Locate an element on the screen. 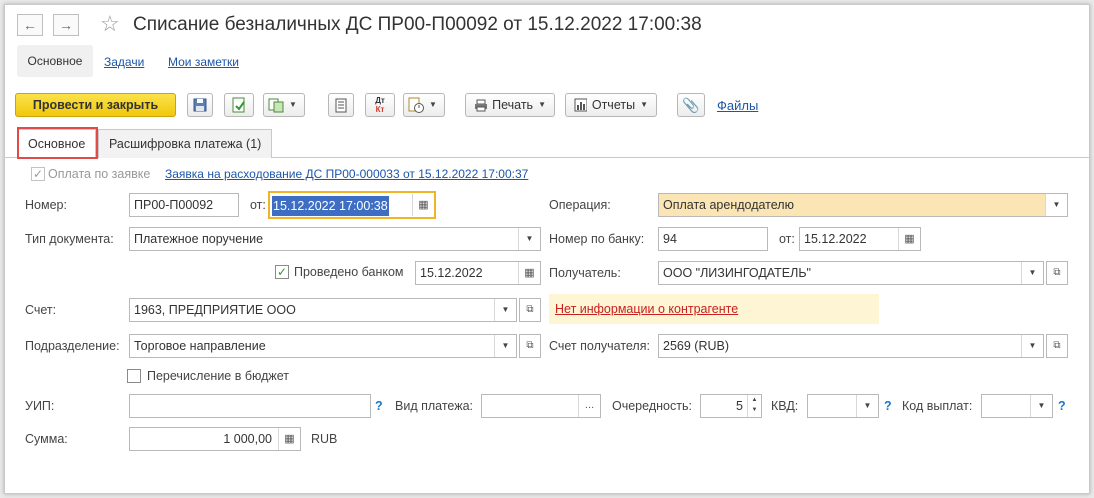  uip-label: УИП: is located at coordinates (40, 406).